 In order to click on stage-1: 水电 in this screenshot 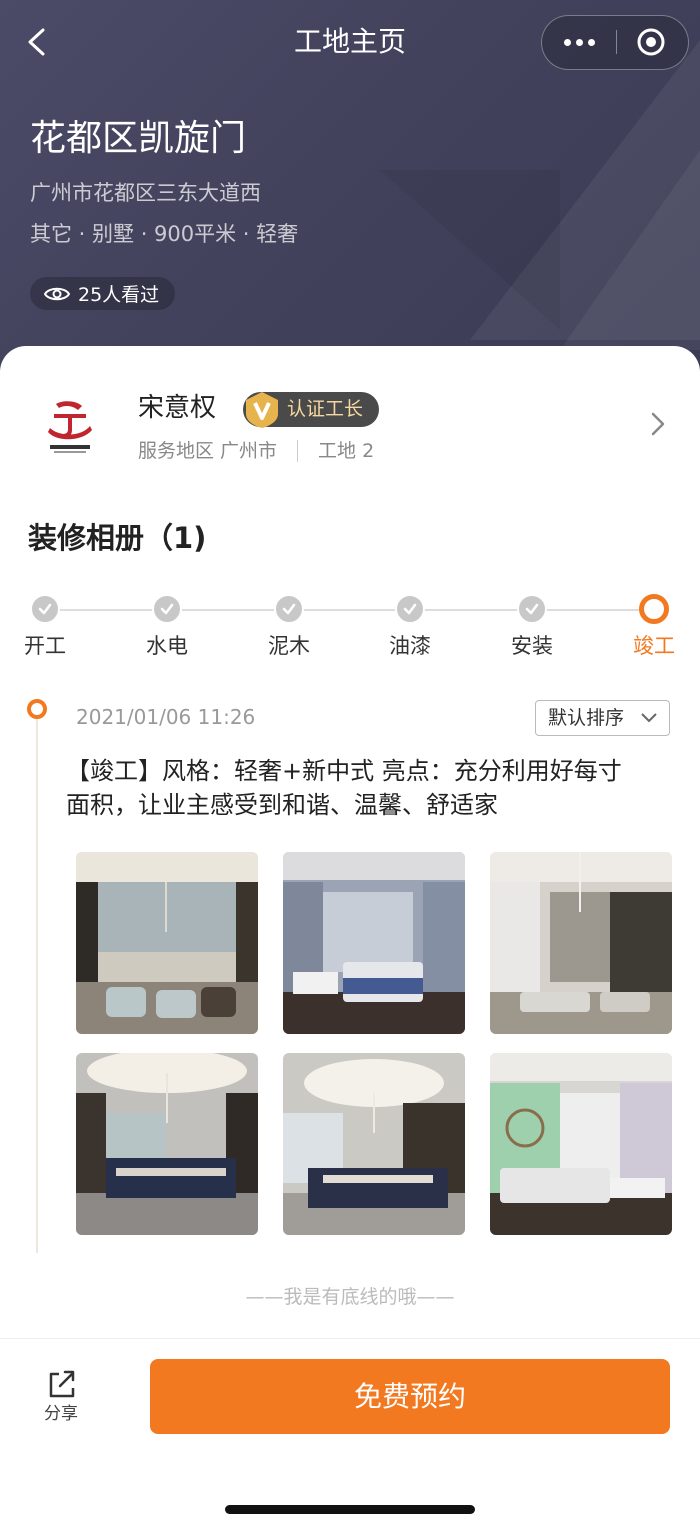, I will do `click(167, 627)`.